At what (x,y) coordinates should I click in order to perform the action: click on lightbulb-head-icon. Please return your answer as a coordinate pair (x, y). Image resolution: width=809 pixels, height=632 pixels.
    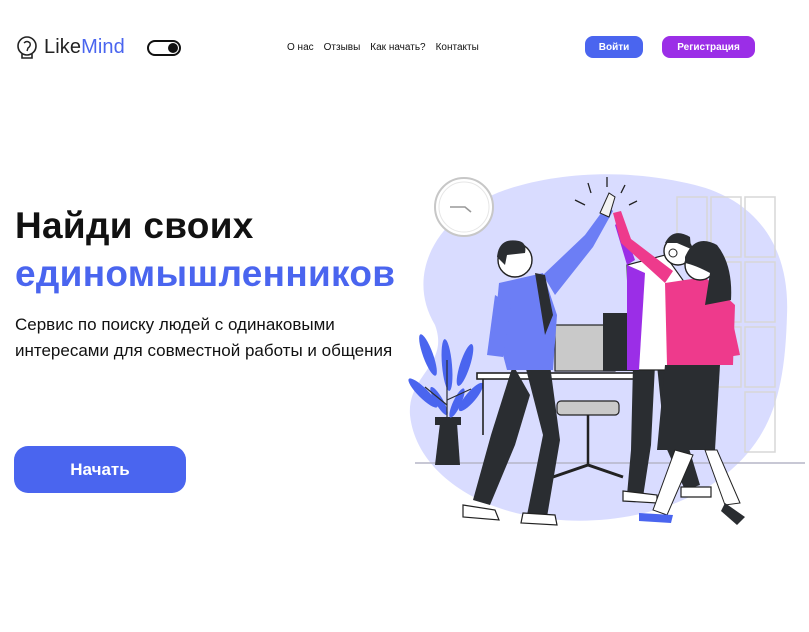
    Looking at the image, I should click on (27, 47).